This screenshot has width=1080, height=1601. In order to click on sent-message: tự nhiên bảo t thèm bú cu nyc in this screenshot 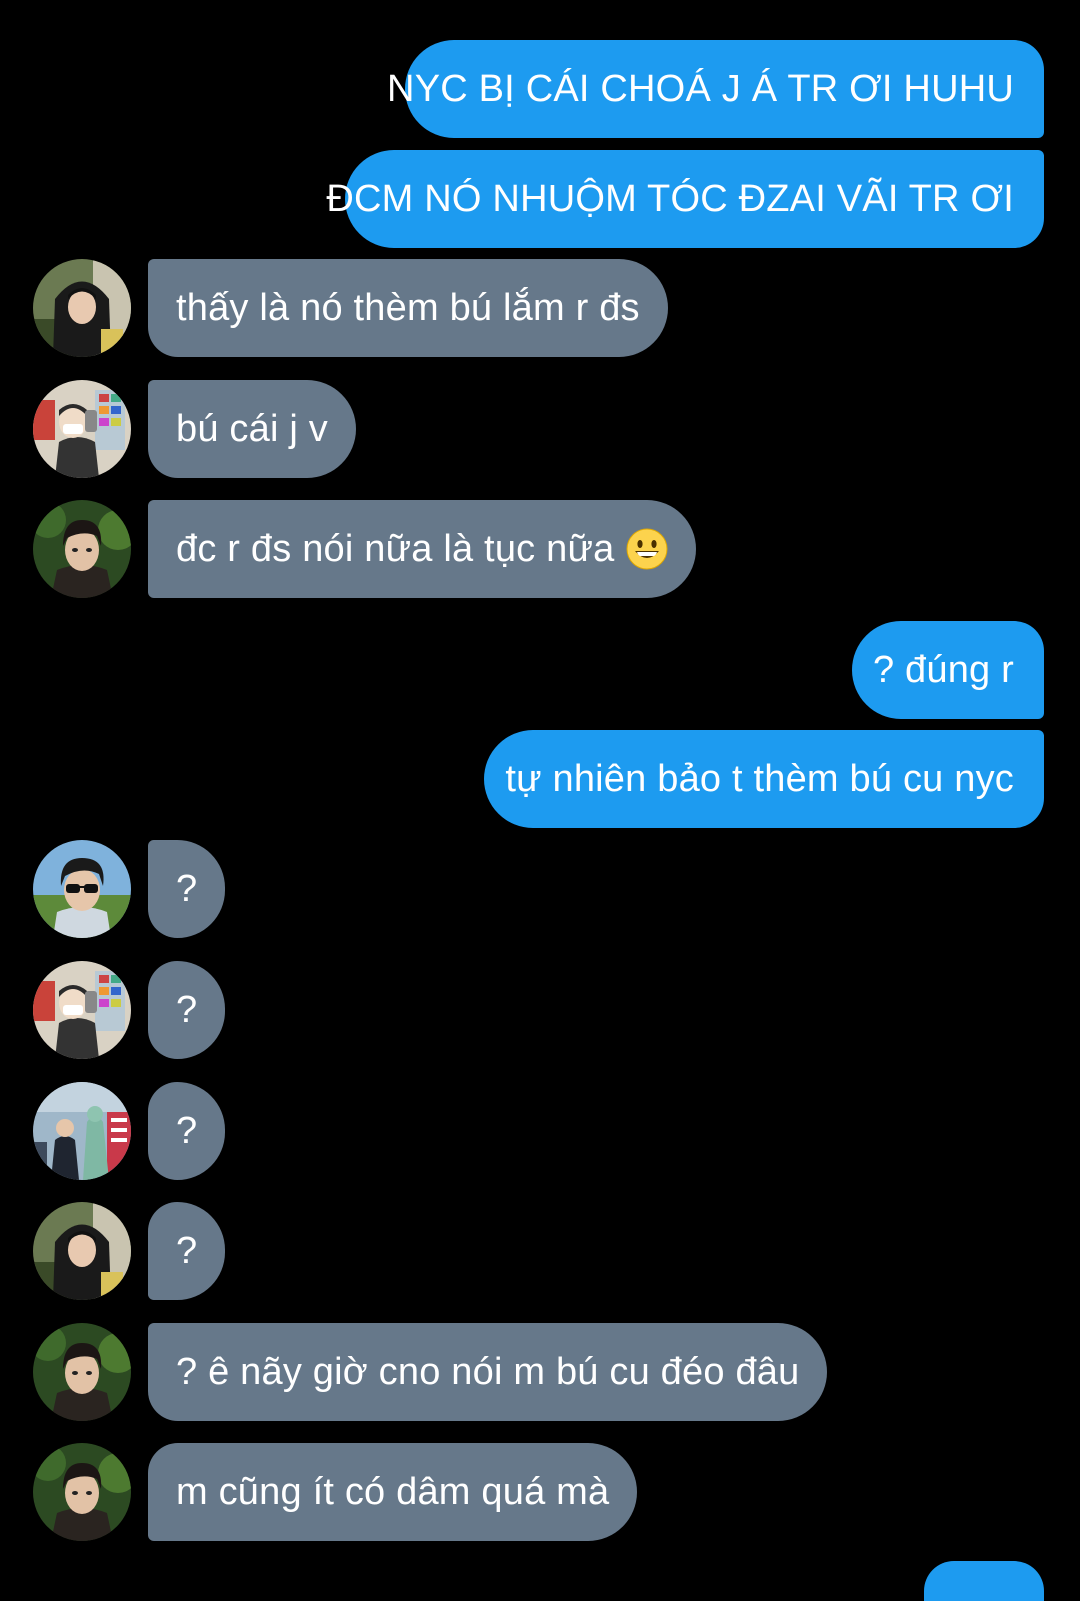, I will do `click(764, 779)`.